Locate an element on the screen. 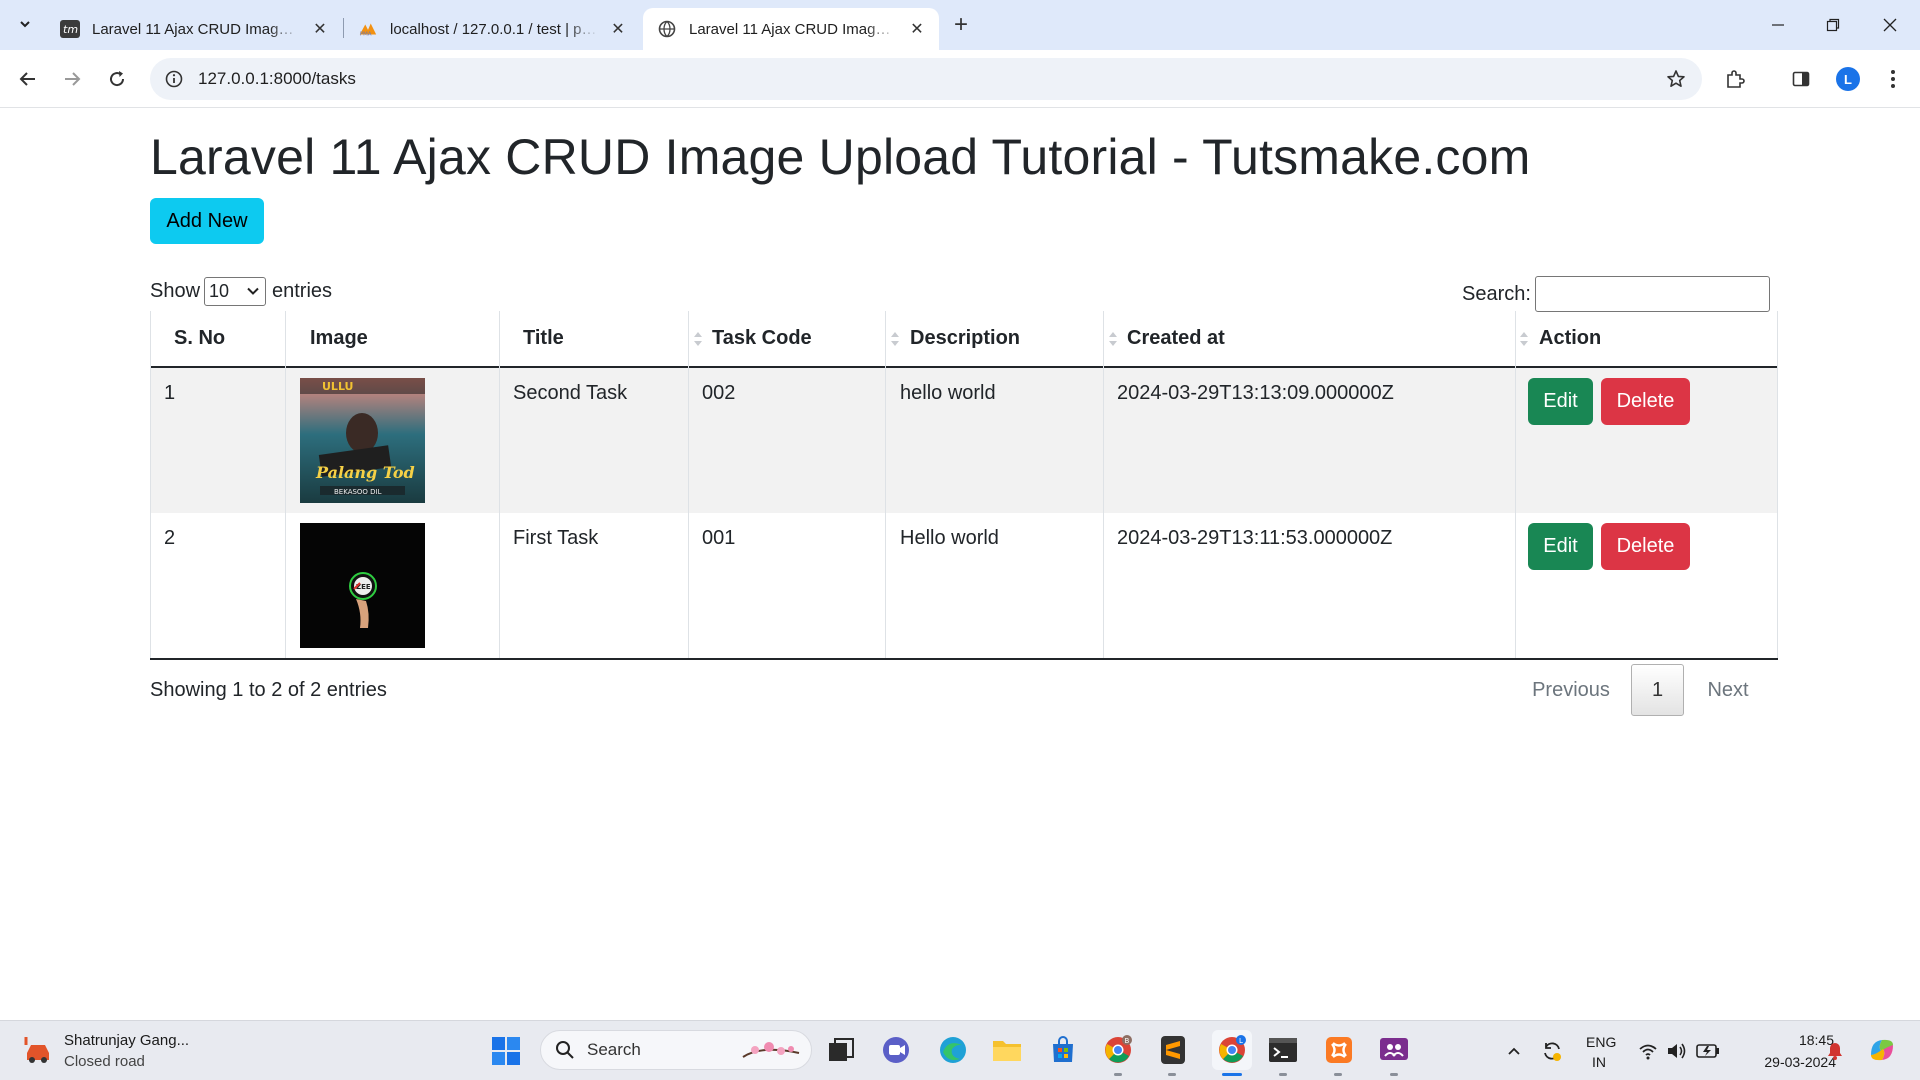 This screenshot has height=1080, width=1920. cell-created-at: 2024-03-29T13:13:09.000000Z is located at coordinates (1255, 393).